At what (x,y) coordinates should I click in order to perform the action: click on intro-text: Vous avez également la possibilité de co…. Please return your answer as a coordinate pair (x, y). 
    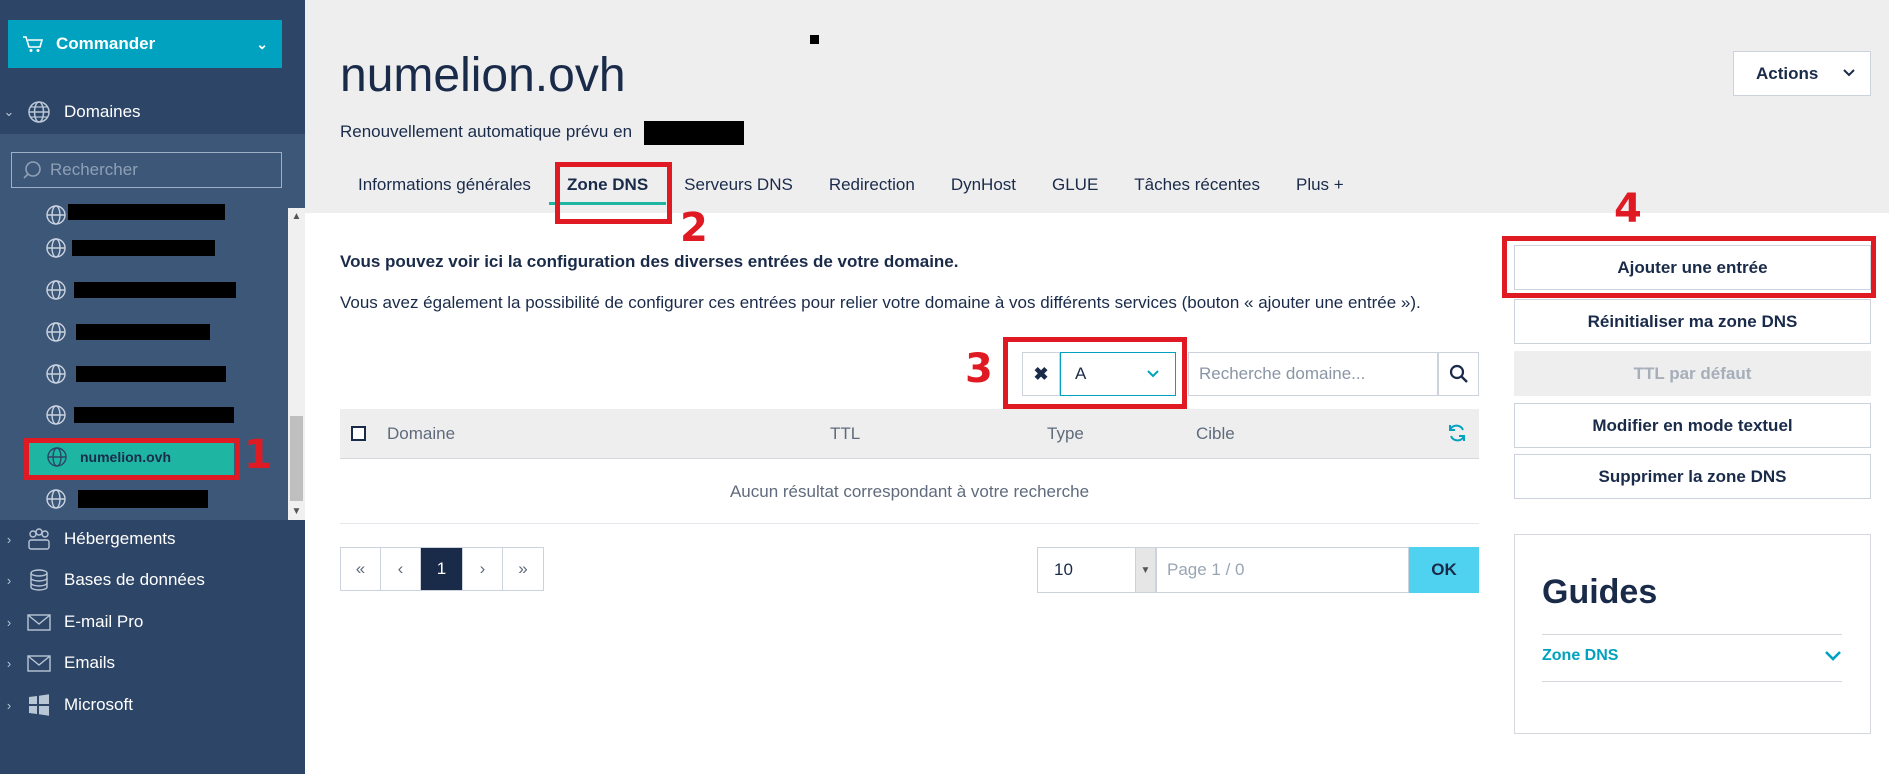
    Looking at the image, I should click on (880, 302).